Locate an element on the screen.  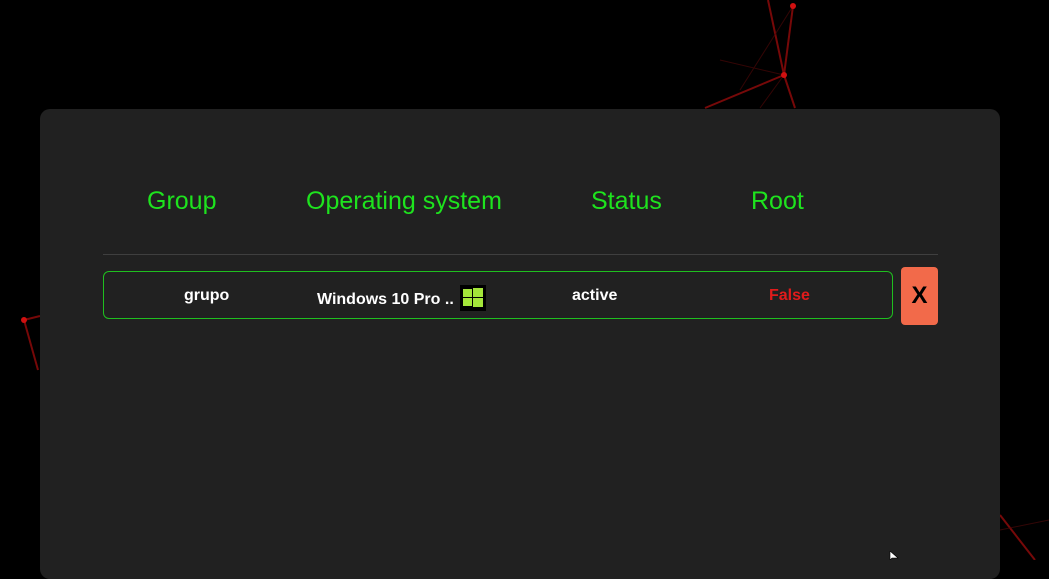
table-row: grupo Windows 10 Pro .. active False is located at coordinates (498, 295).